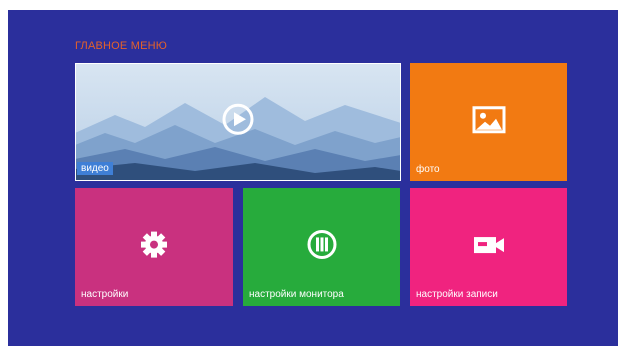  Describe the element at coordinates (105, 294) in the screenshot. I see `settings-label: настройки` at that location.